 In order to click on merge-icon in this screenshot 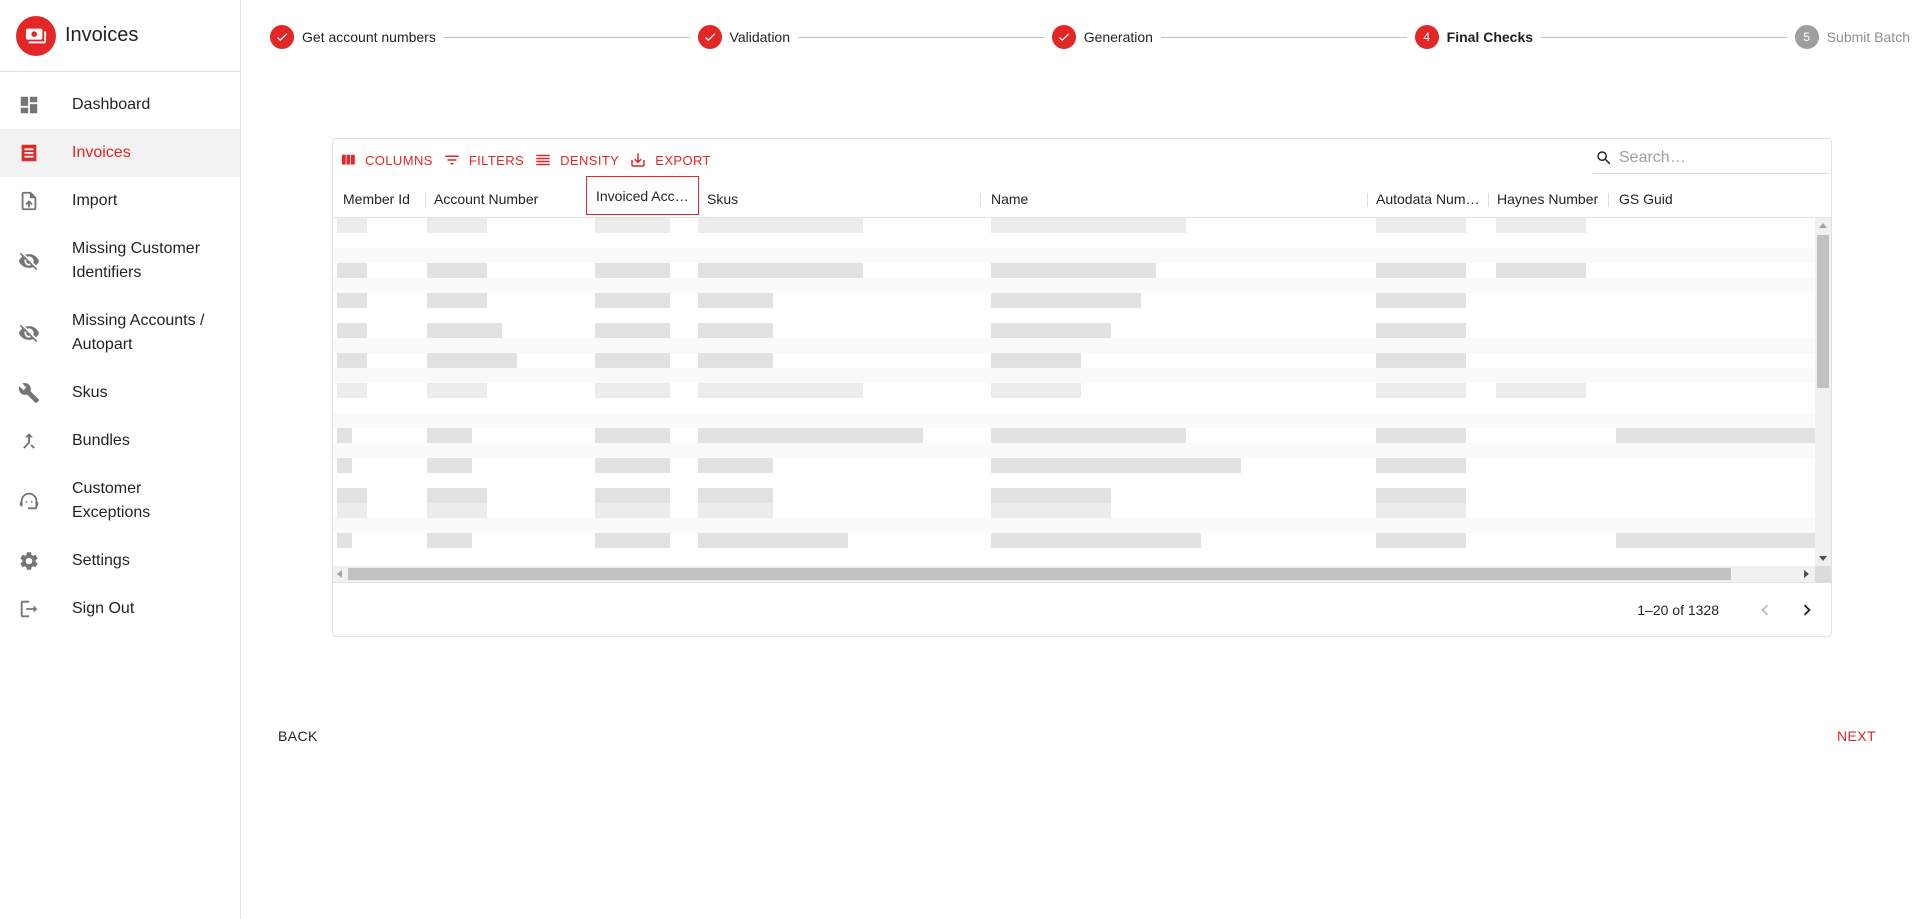, I will do `click(36, 441)`.